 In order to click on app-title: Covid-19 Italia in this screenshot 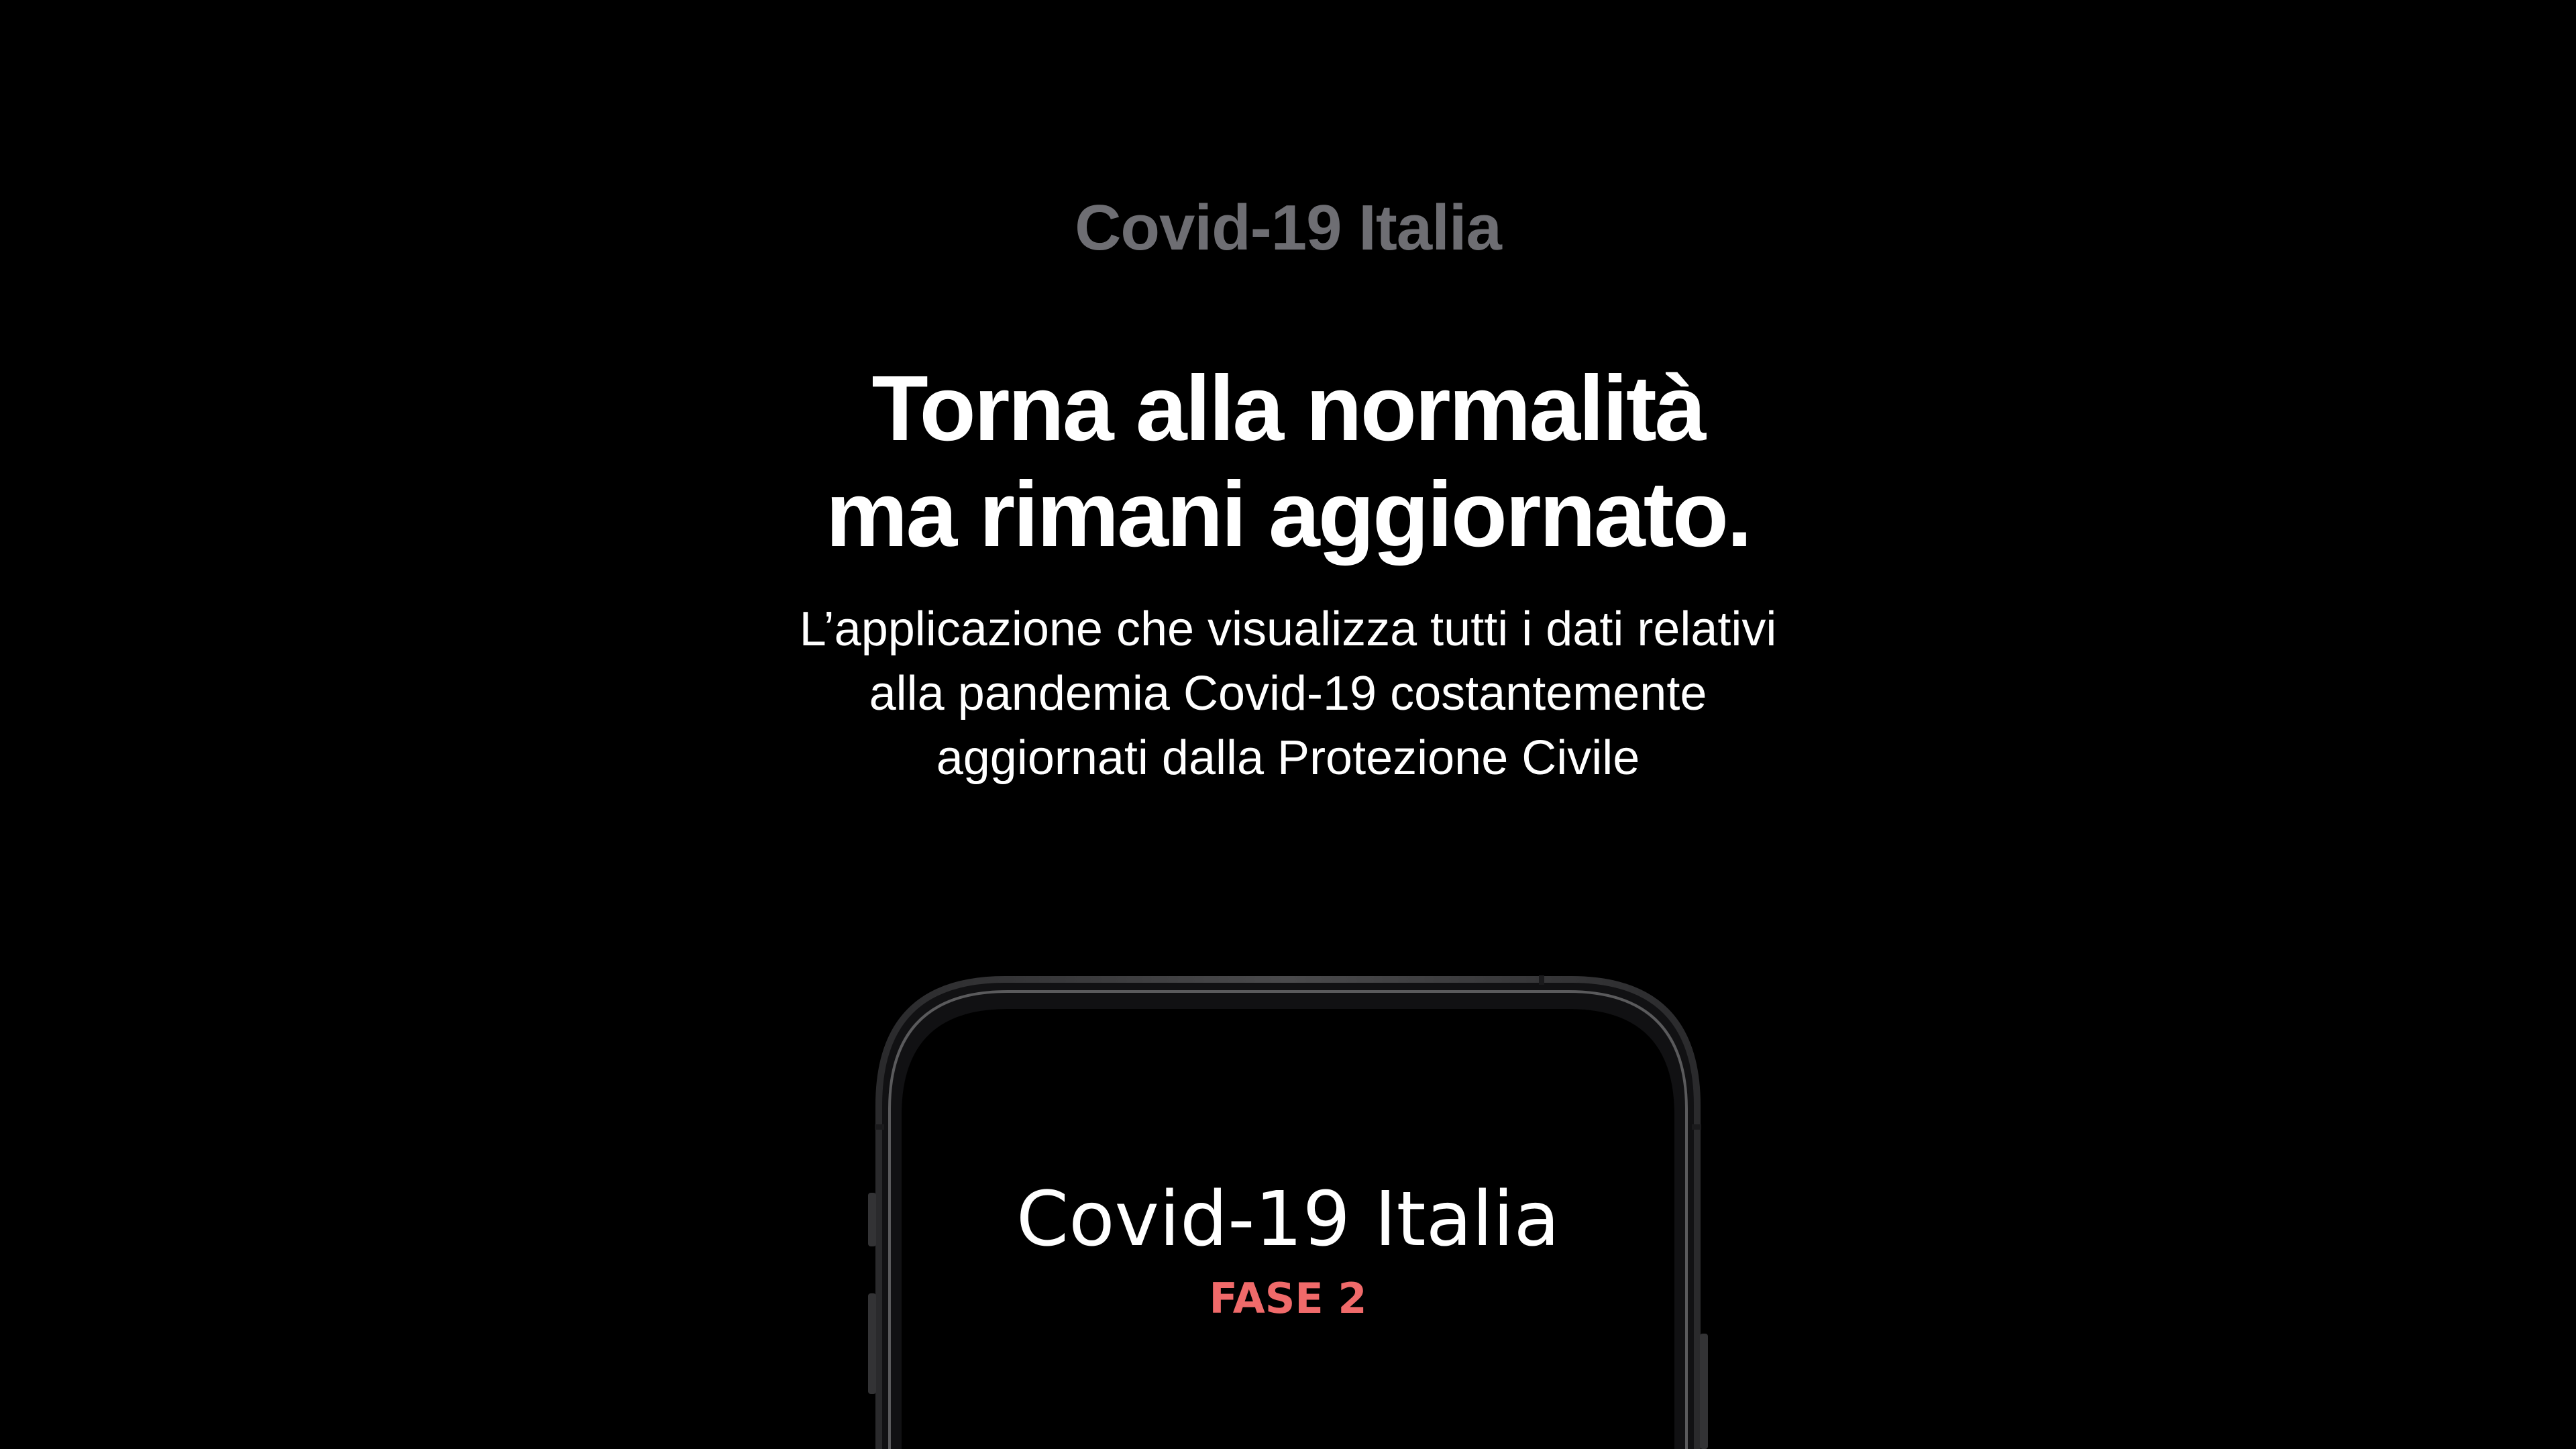, I will do `click(1288, 1219)`.